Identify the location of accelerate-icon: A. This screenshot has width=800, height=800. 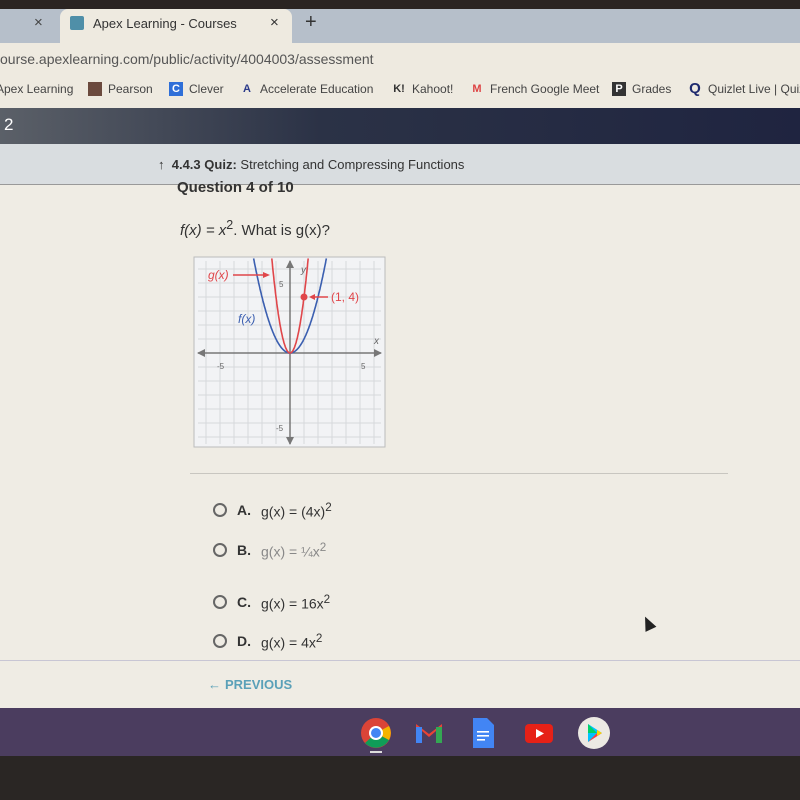
(247, 89).